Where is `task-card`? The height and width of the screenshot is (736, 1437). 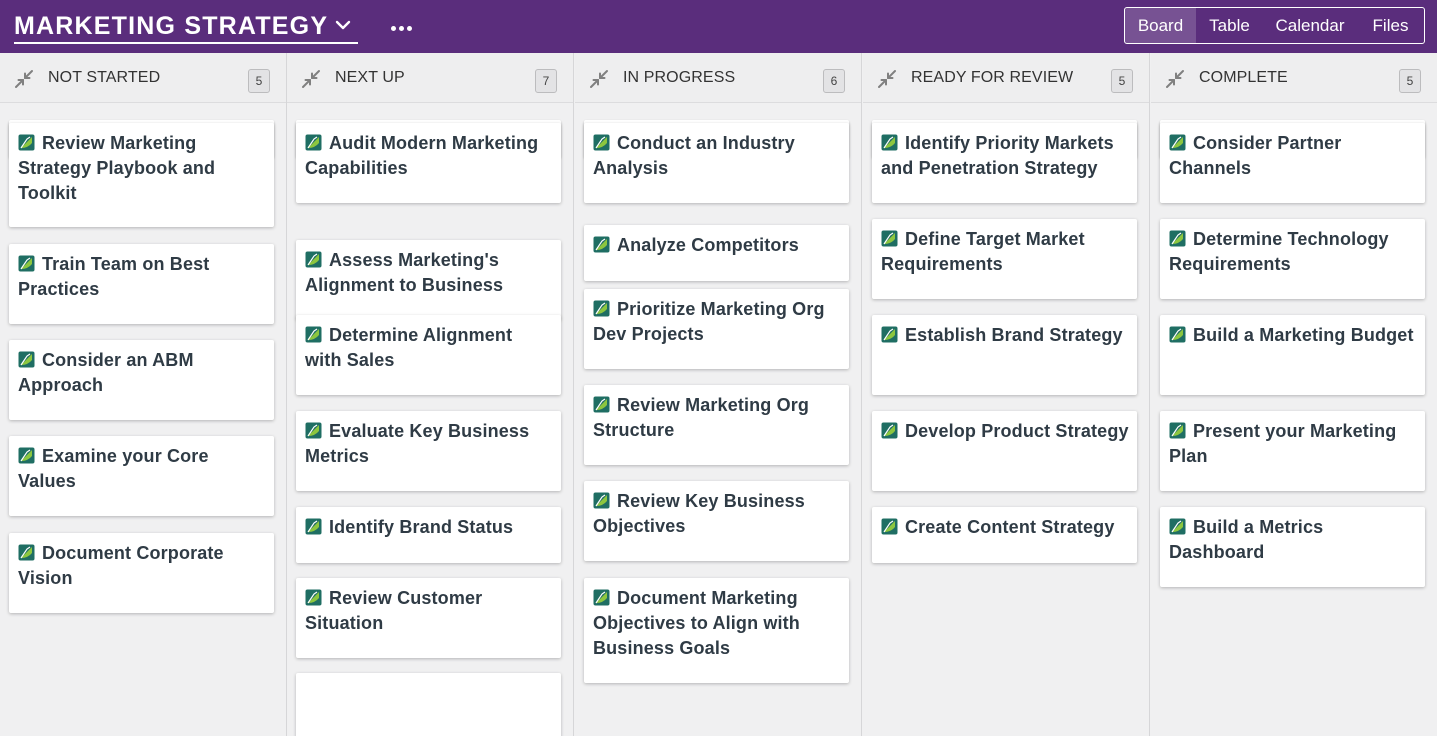 task-card is located at coordinates (428, 704).